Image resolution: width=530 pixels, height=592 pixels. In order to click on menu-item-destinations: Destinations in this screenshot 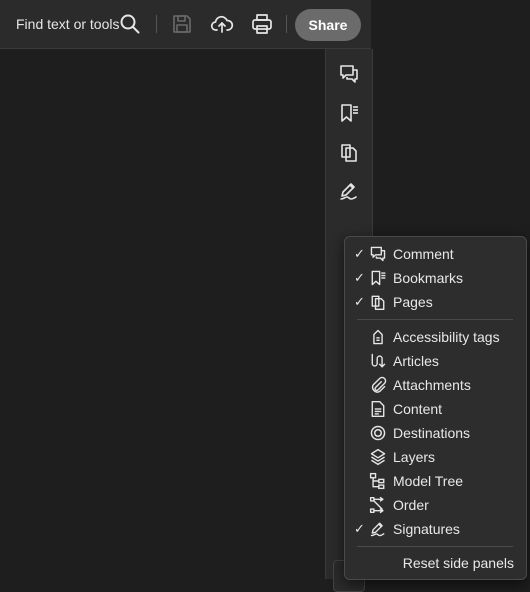, I will do `click(435, 433)`.